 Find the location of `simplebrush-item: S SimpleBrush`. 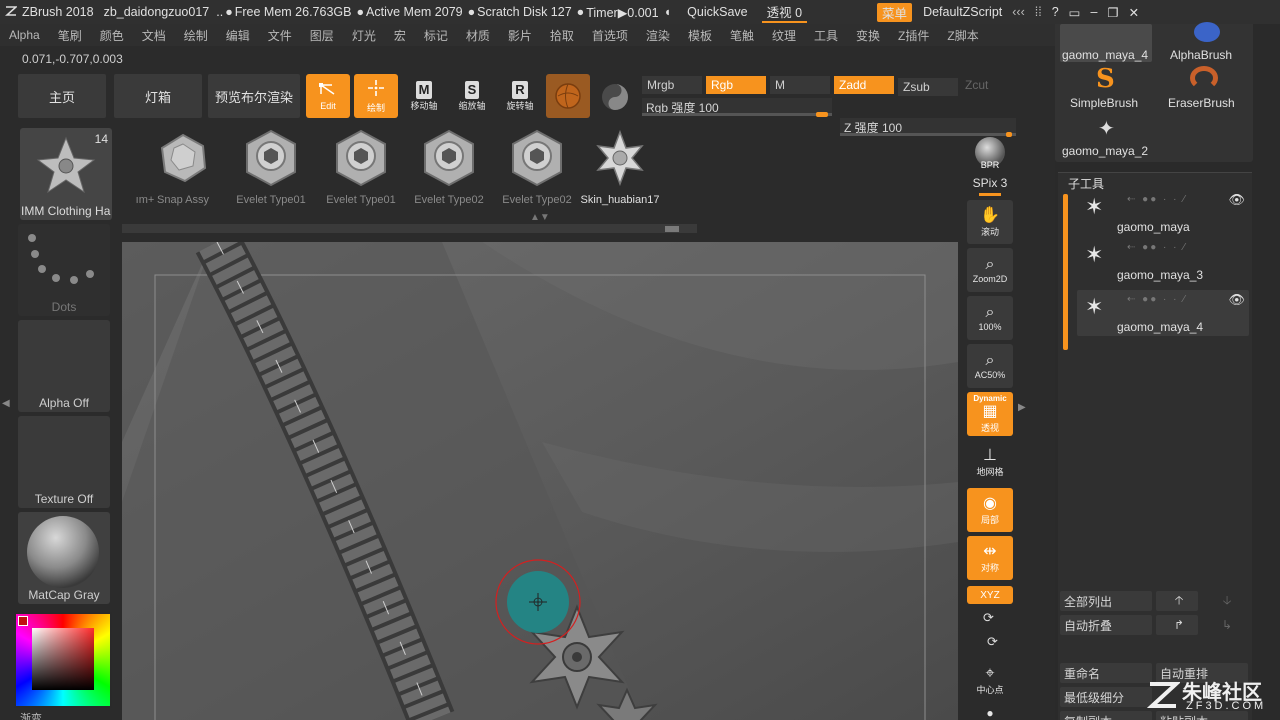

simplebrush-item: S SimpleBrush is located at coordinates (1107, 87).